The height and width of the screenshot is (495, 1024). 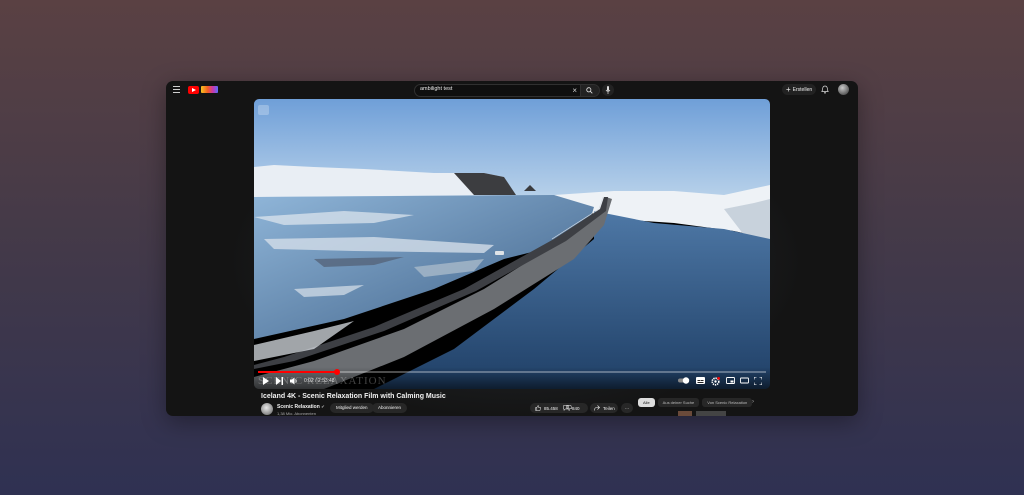 What do you see at coordinates (512, 378) in the screenshot?
I see `player-controls: SCENIC RELAXATION 0:02 / 2:53:48` at bounding box center [512, 378].